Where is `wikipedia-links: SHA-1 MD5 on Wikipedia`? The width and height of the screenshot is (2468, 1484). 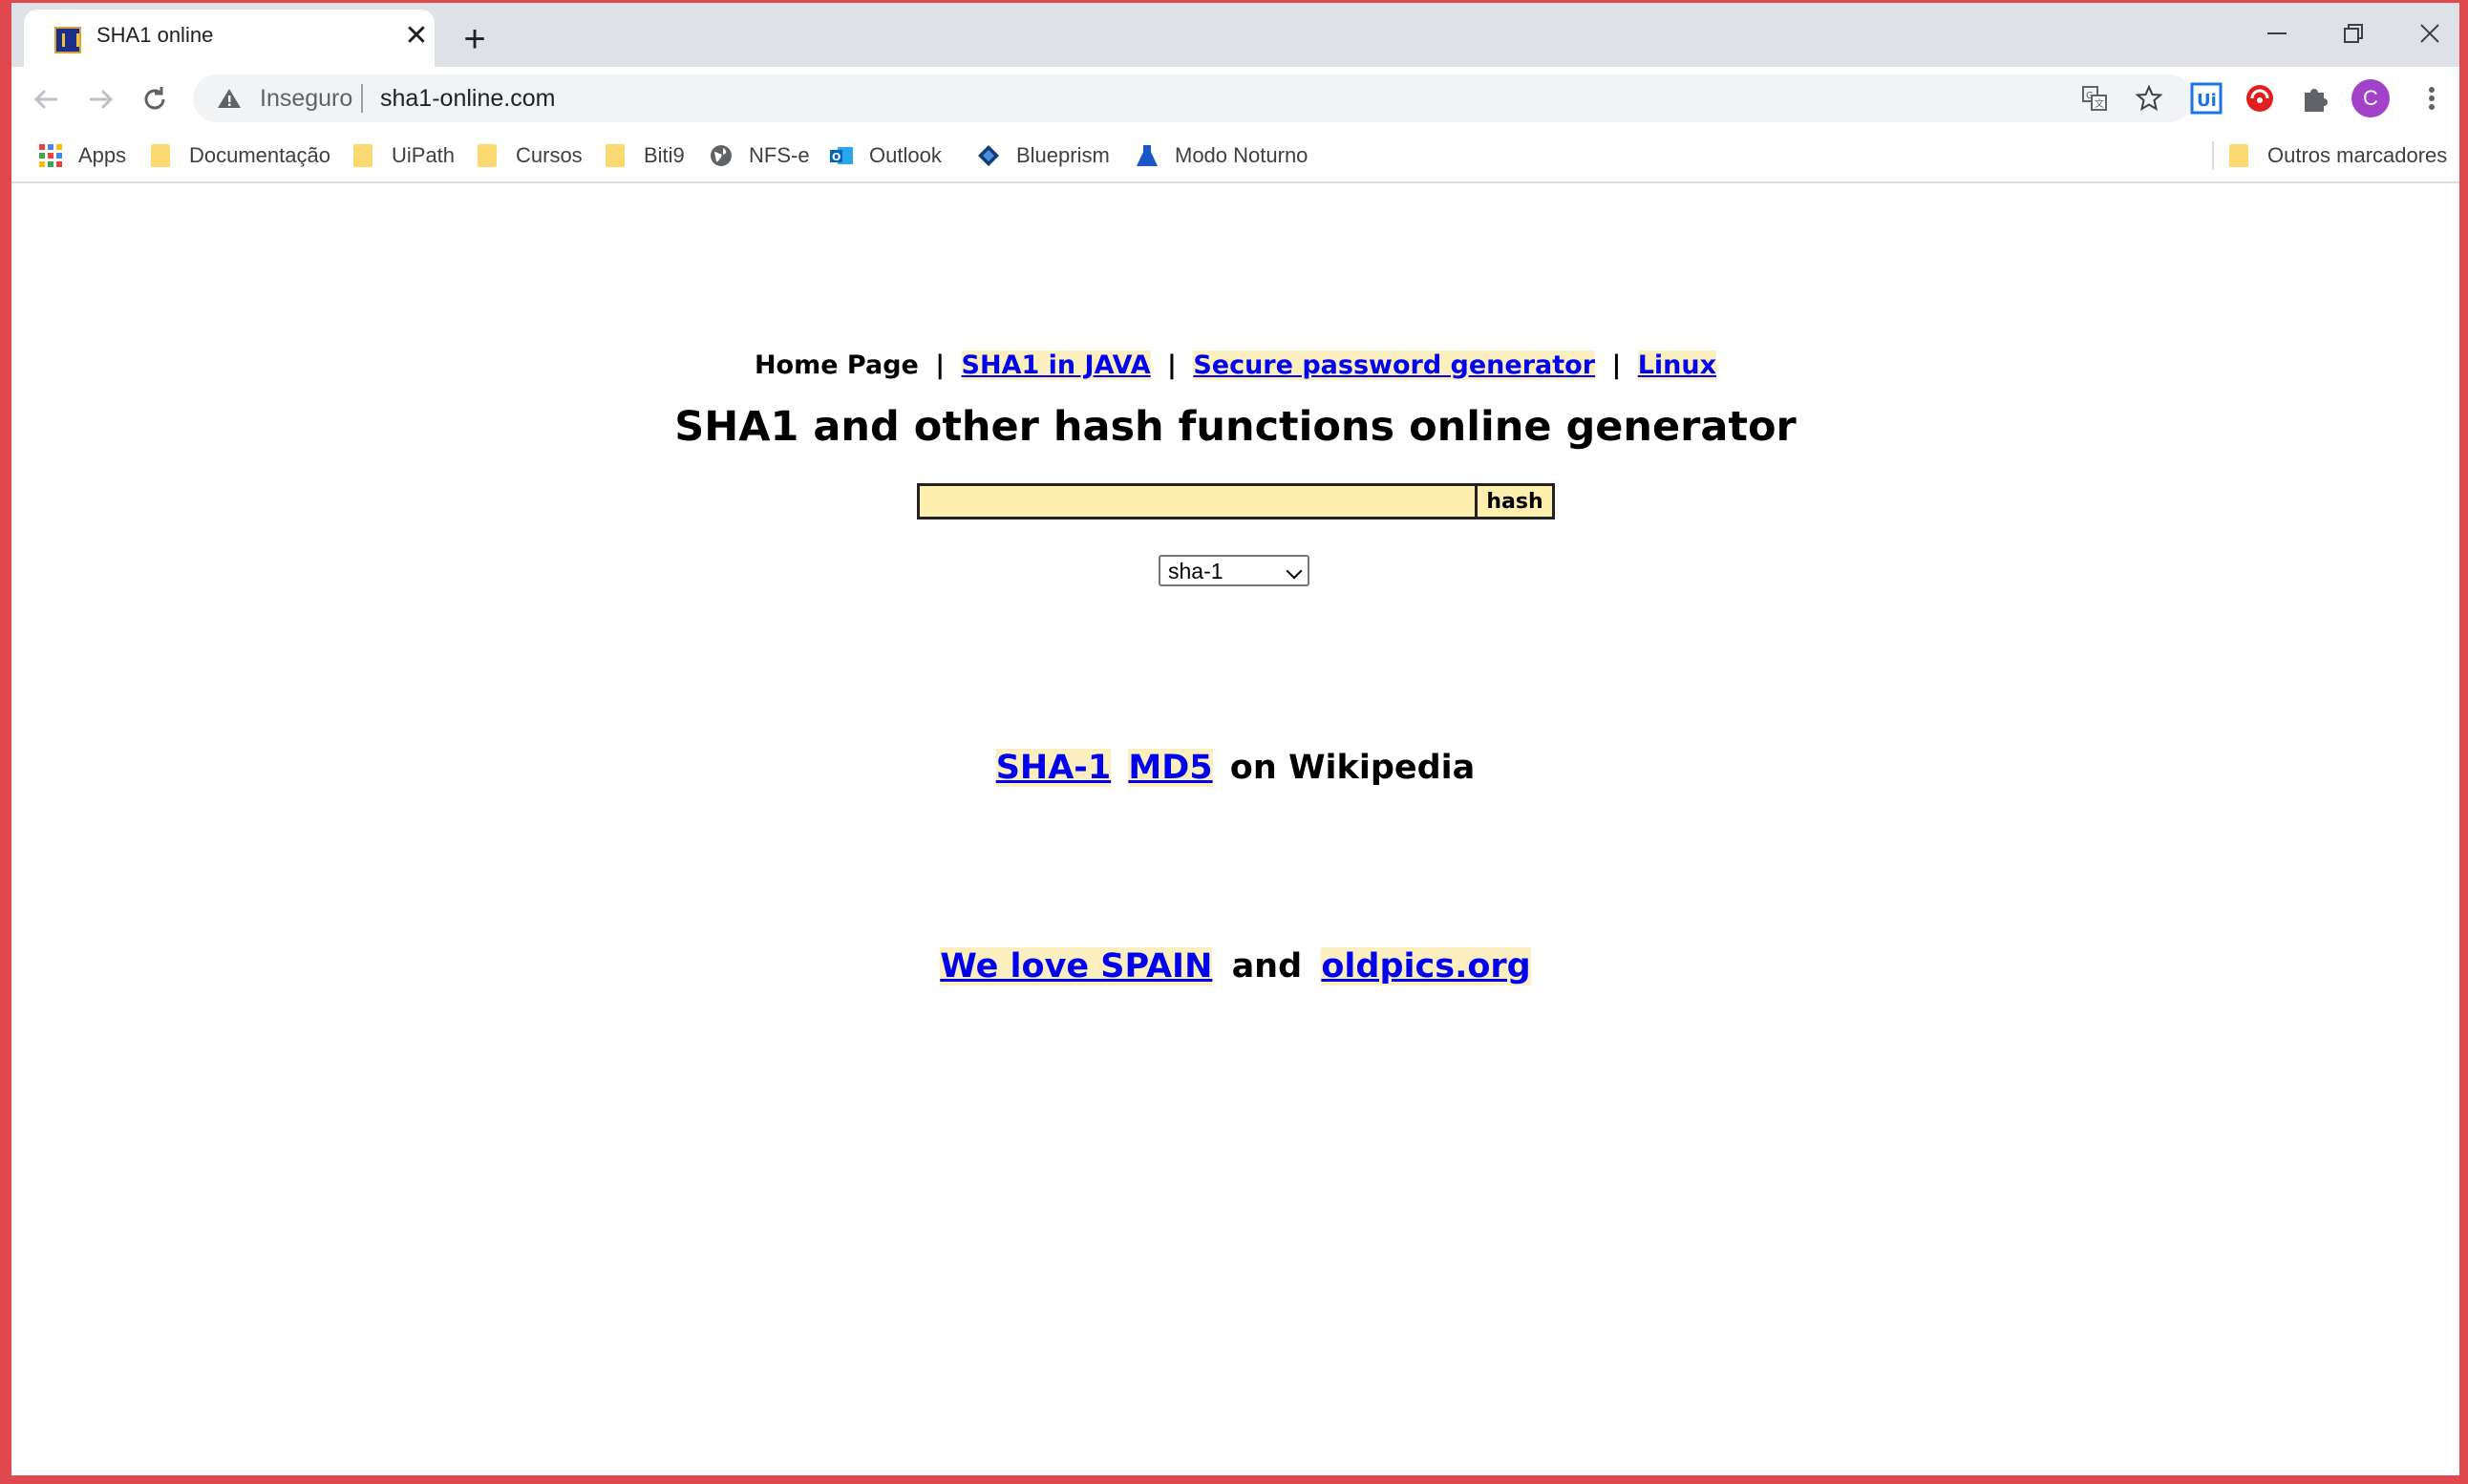 wikipedia-links: SHA-1 MD5 on Wikipedia is located at coordinates (1235, 768).